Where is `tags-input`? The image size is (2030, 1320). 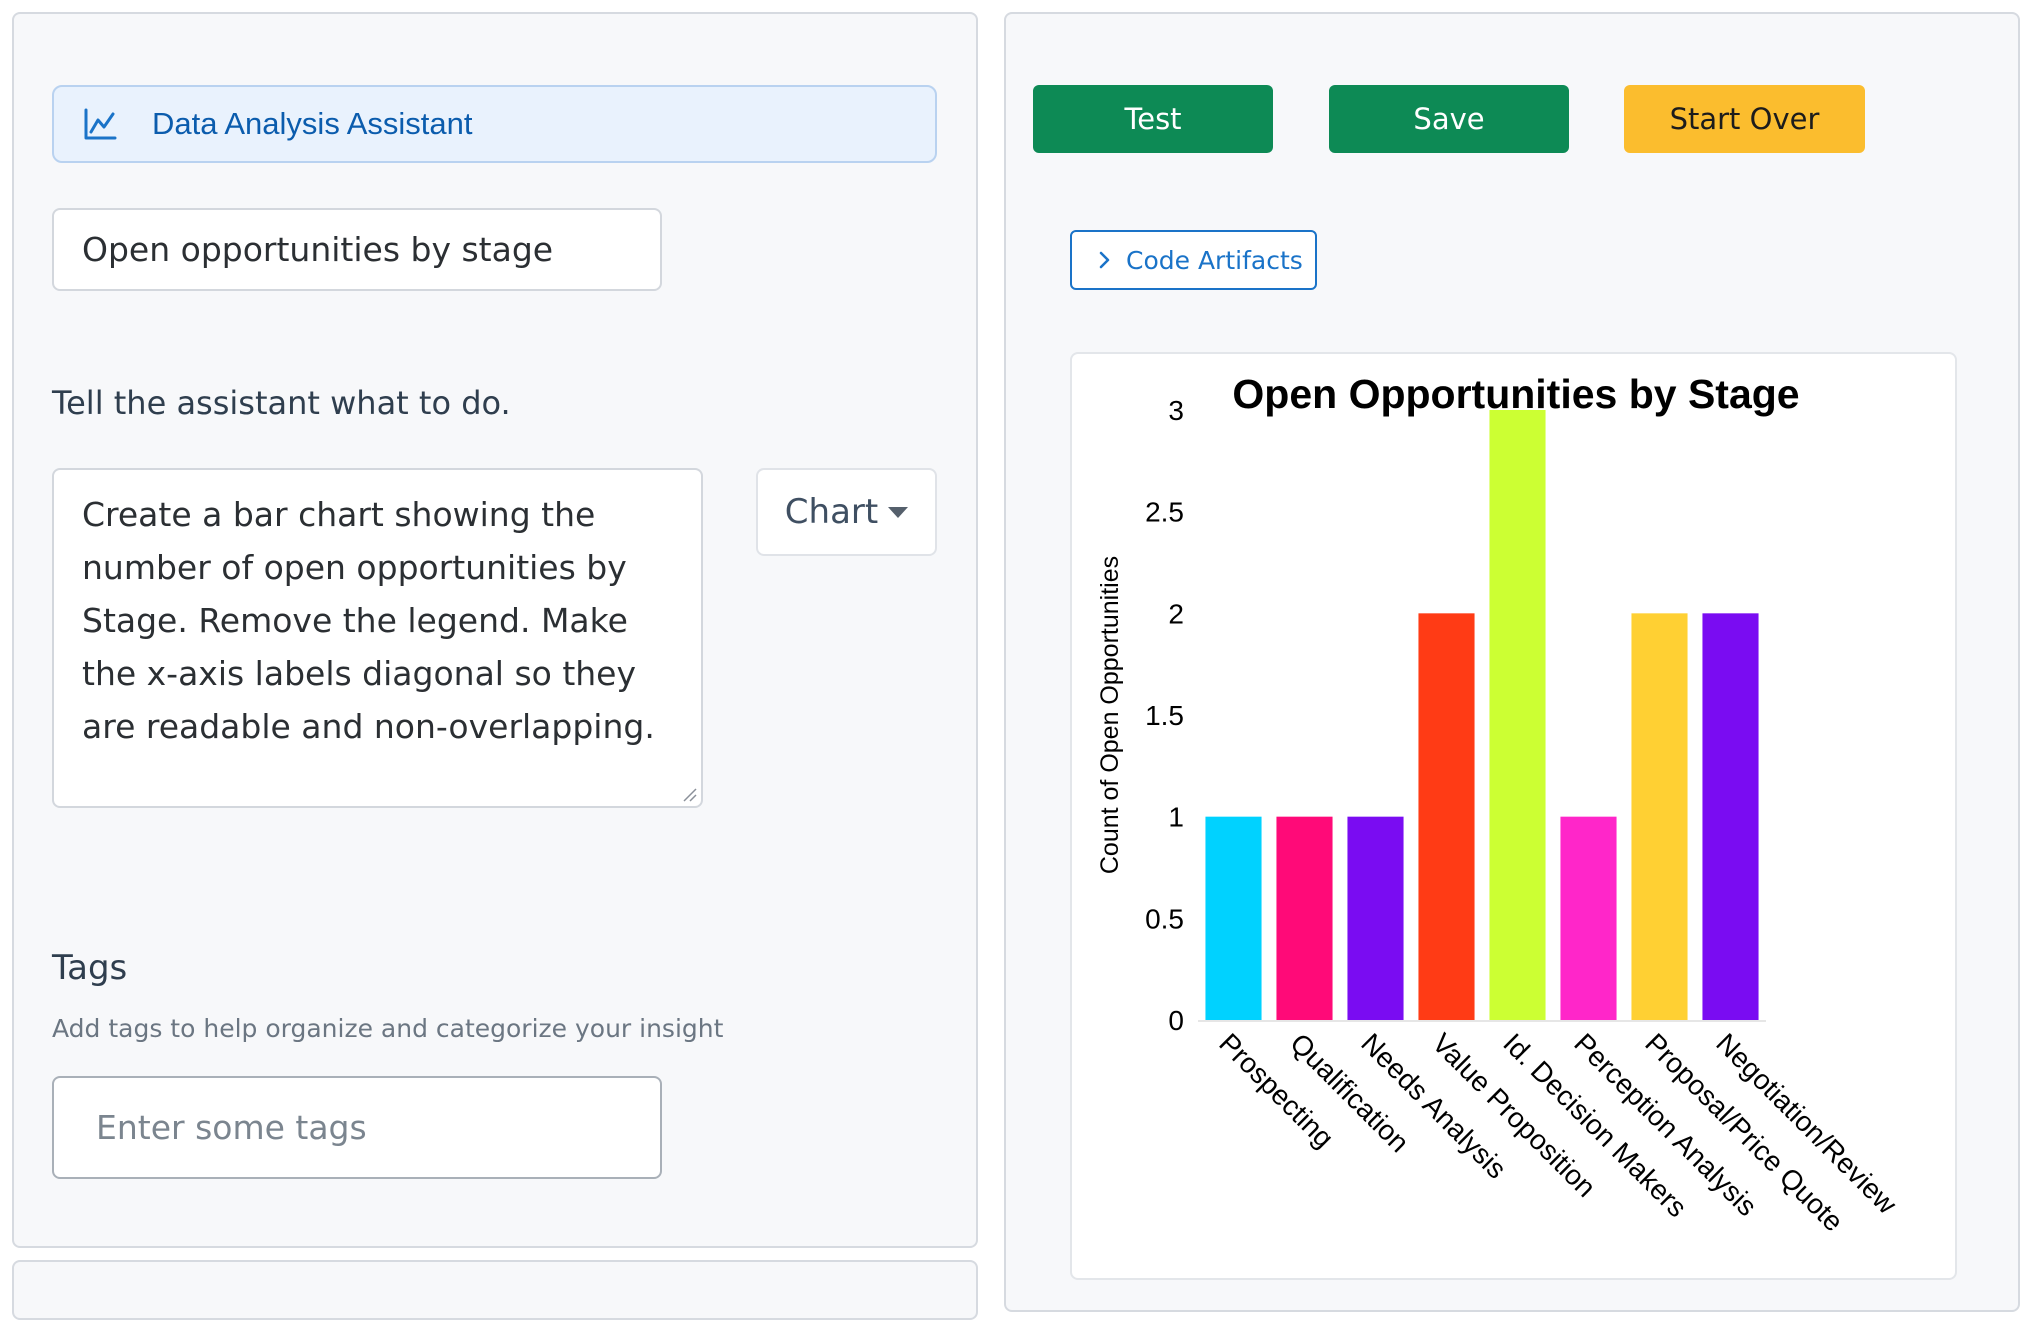
tags-input is located at coordinates (357, 1127).